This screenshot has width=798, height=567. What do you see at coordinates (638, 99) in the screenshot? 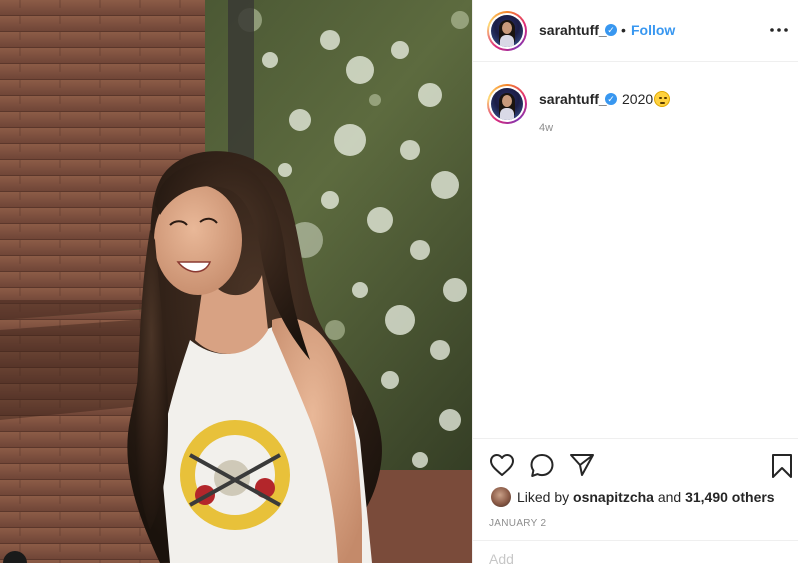
I see `caption-text: 2020` at bounding box center [638, 99].